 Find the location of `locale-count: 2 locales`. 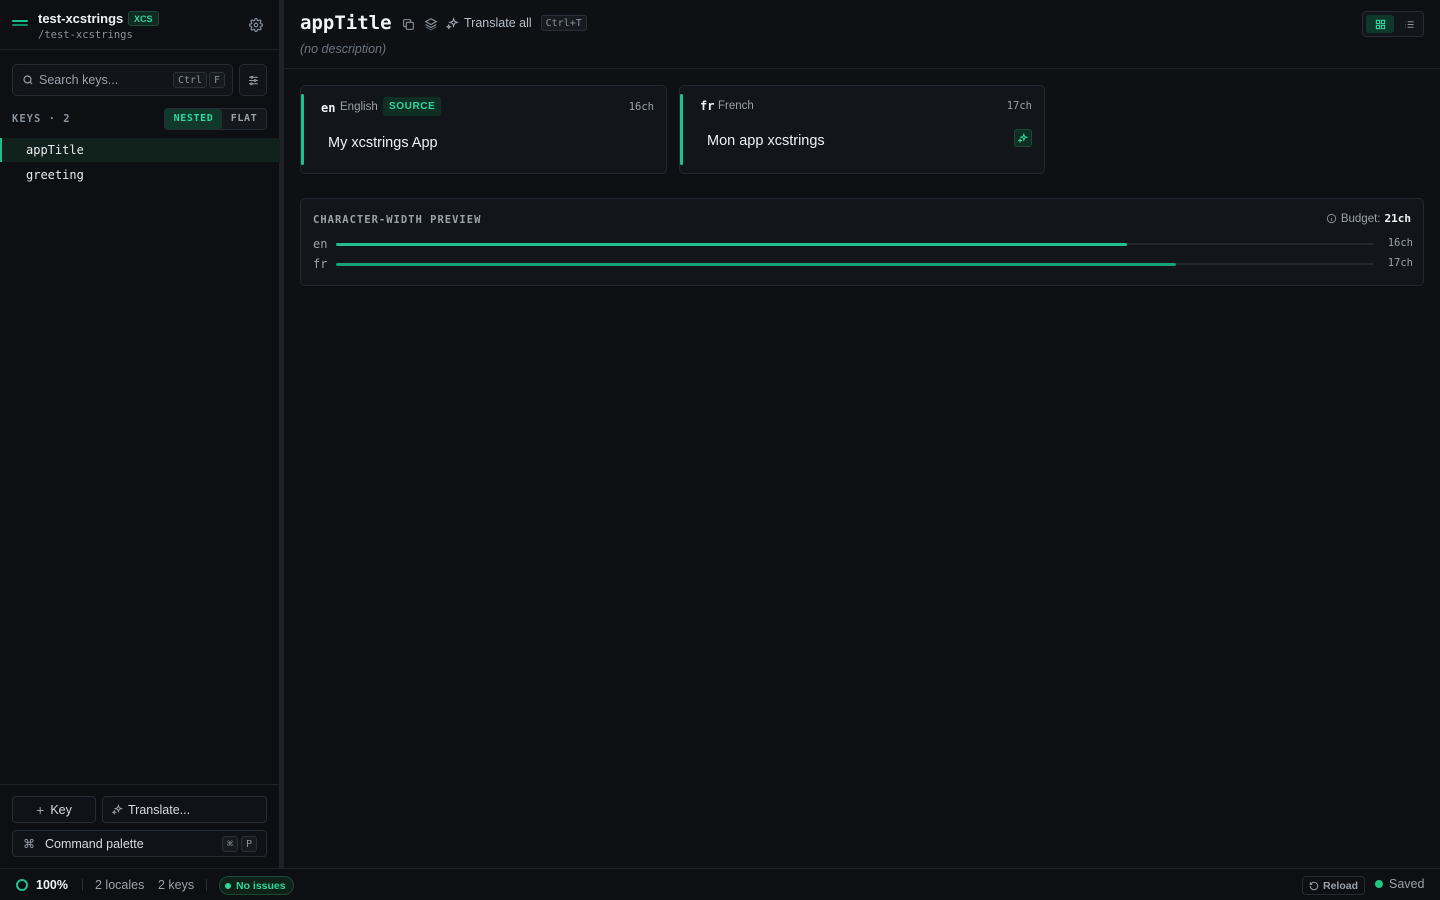

locale-count: 2 locales is located at coordinates (120, 885).